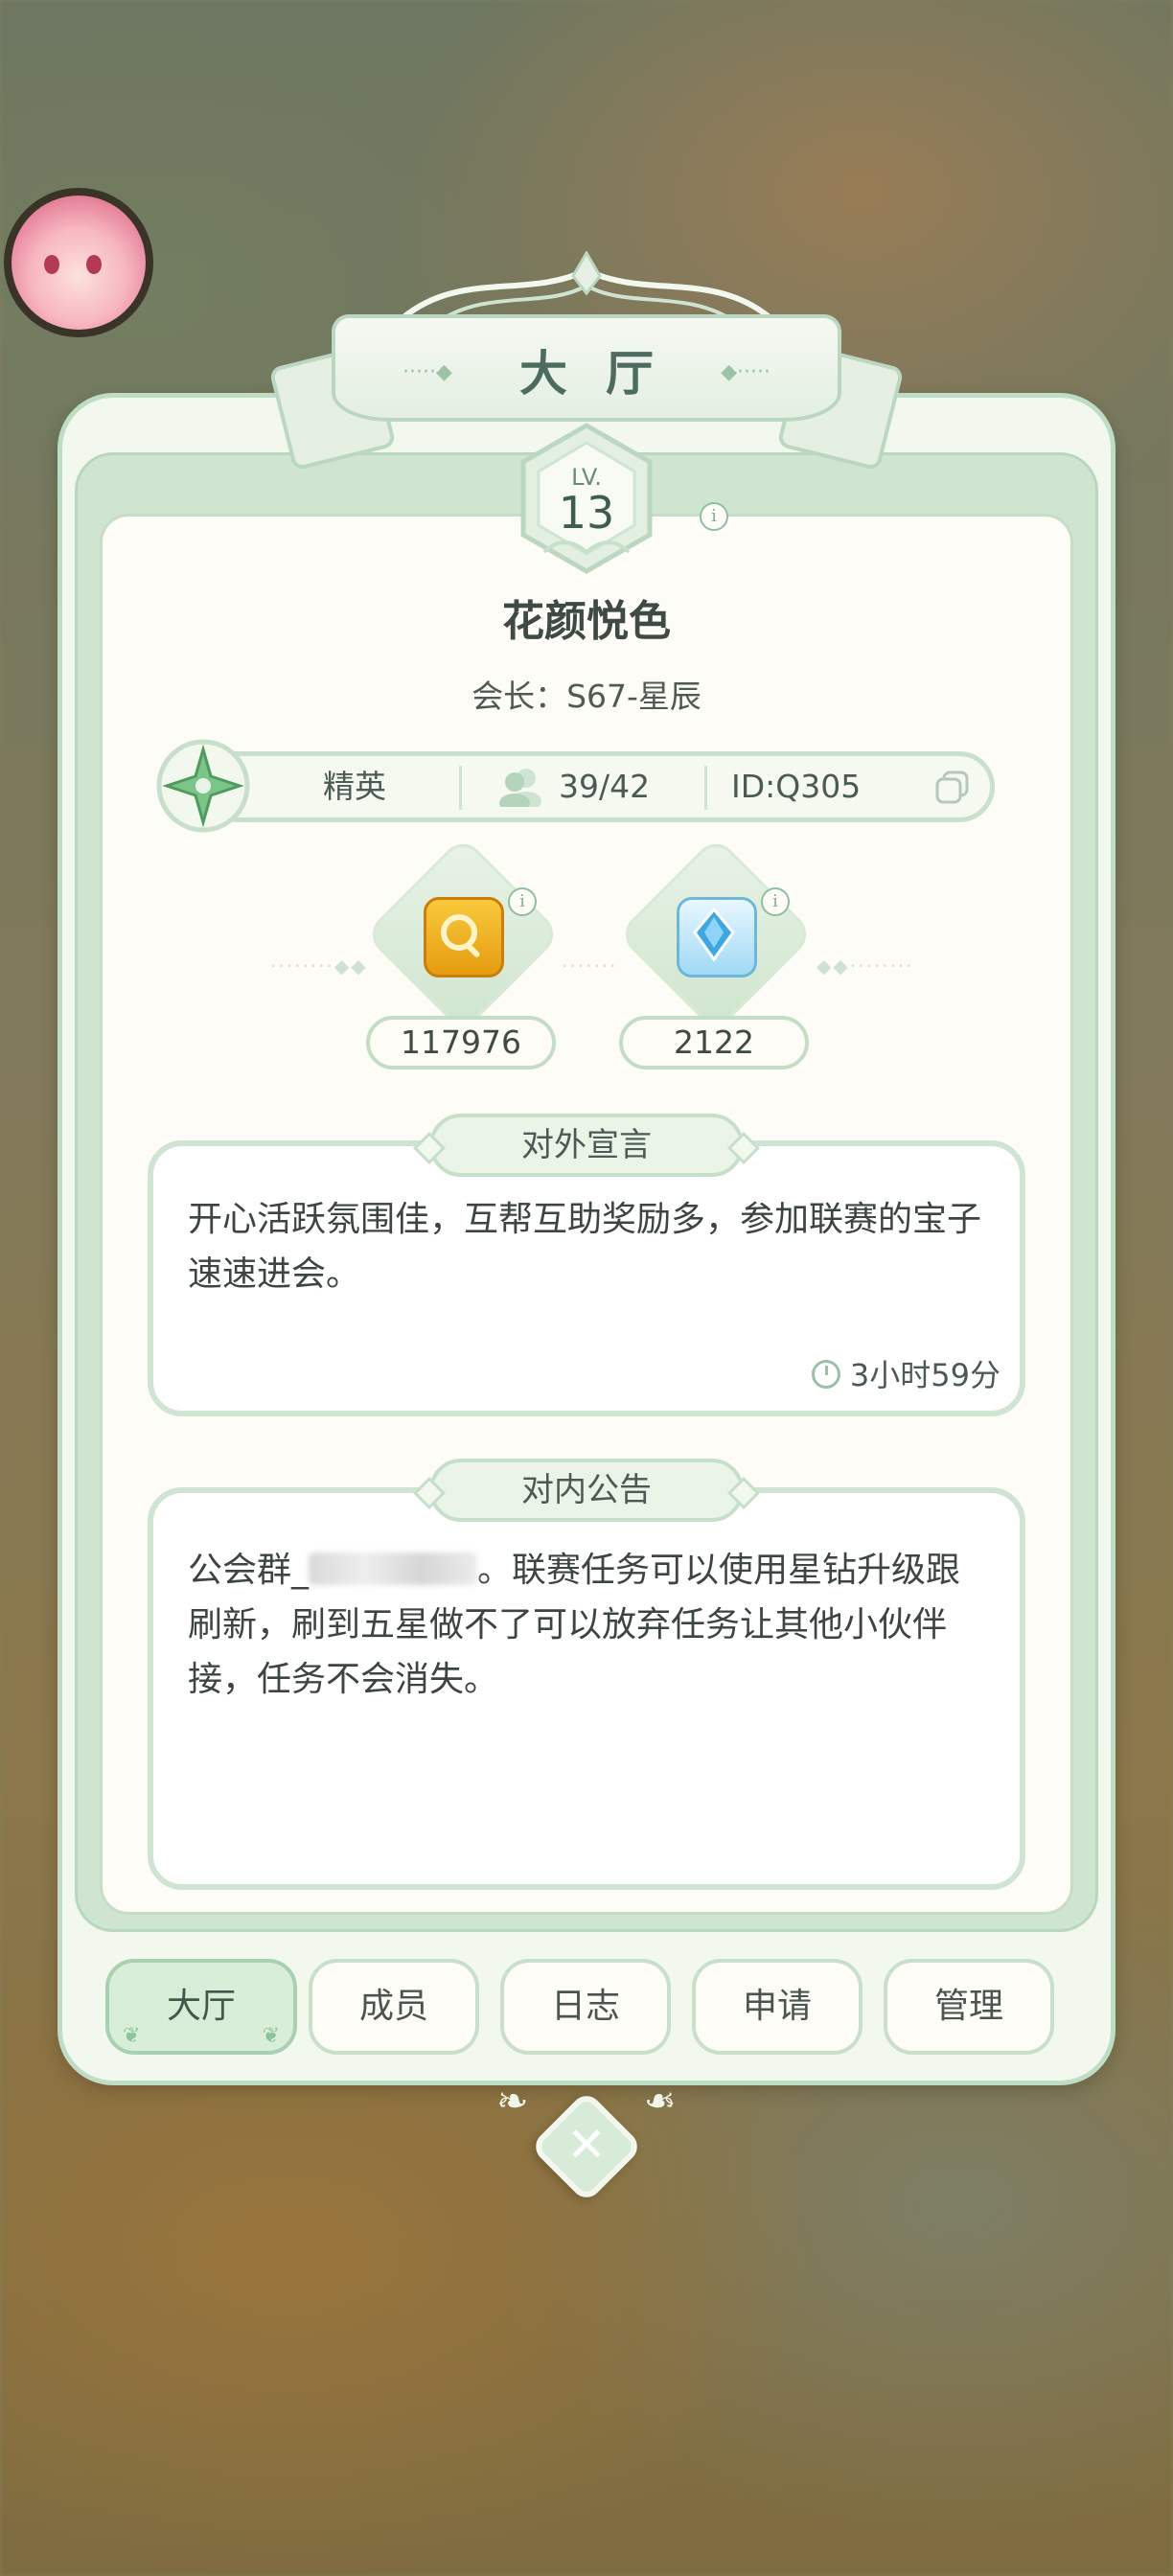 The image size is (1173, 2576). What do you see at coordinates (865, 966) in the screenshot?
I see `resource-right-dots-icon: ◆◆········` at bounding box center [865, 966].